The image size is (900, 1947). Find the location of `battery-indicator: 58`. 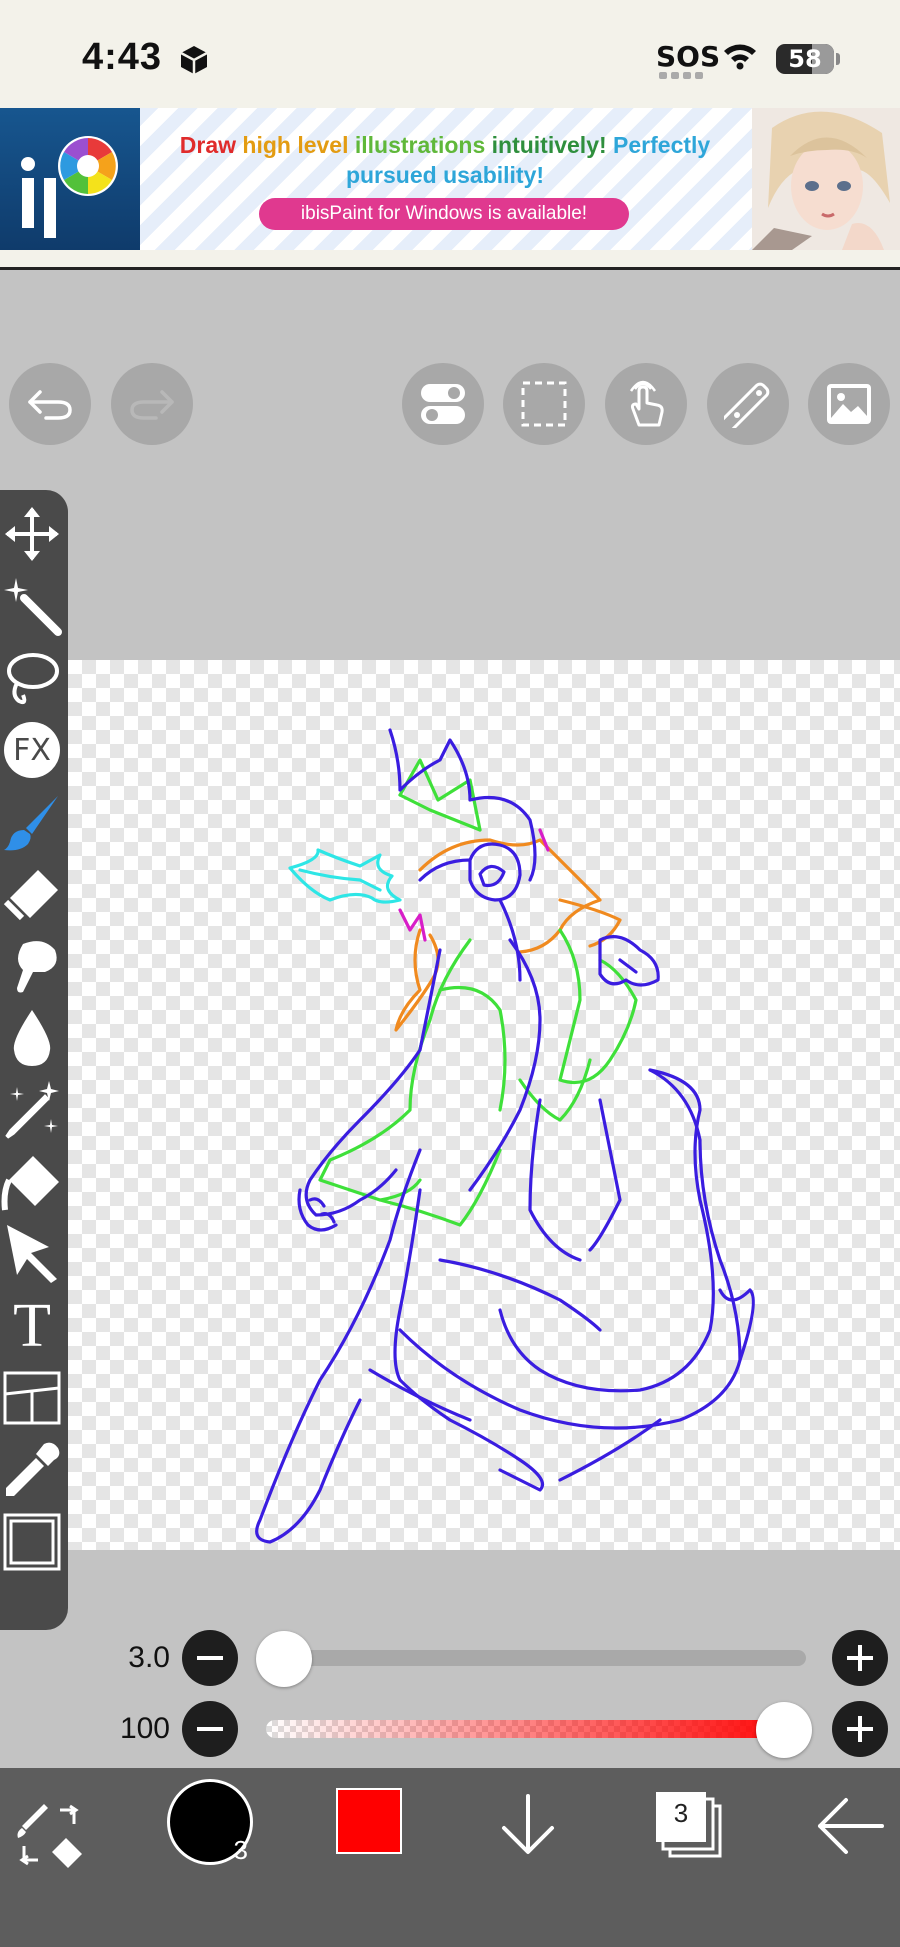

battery-indicator: 58 is located at coordinates (805, 59).